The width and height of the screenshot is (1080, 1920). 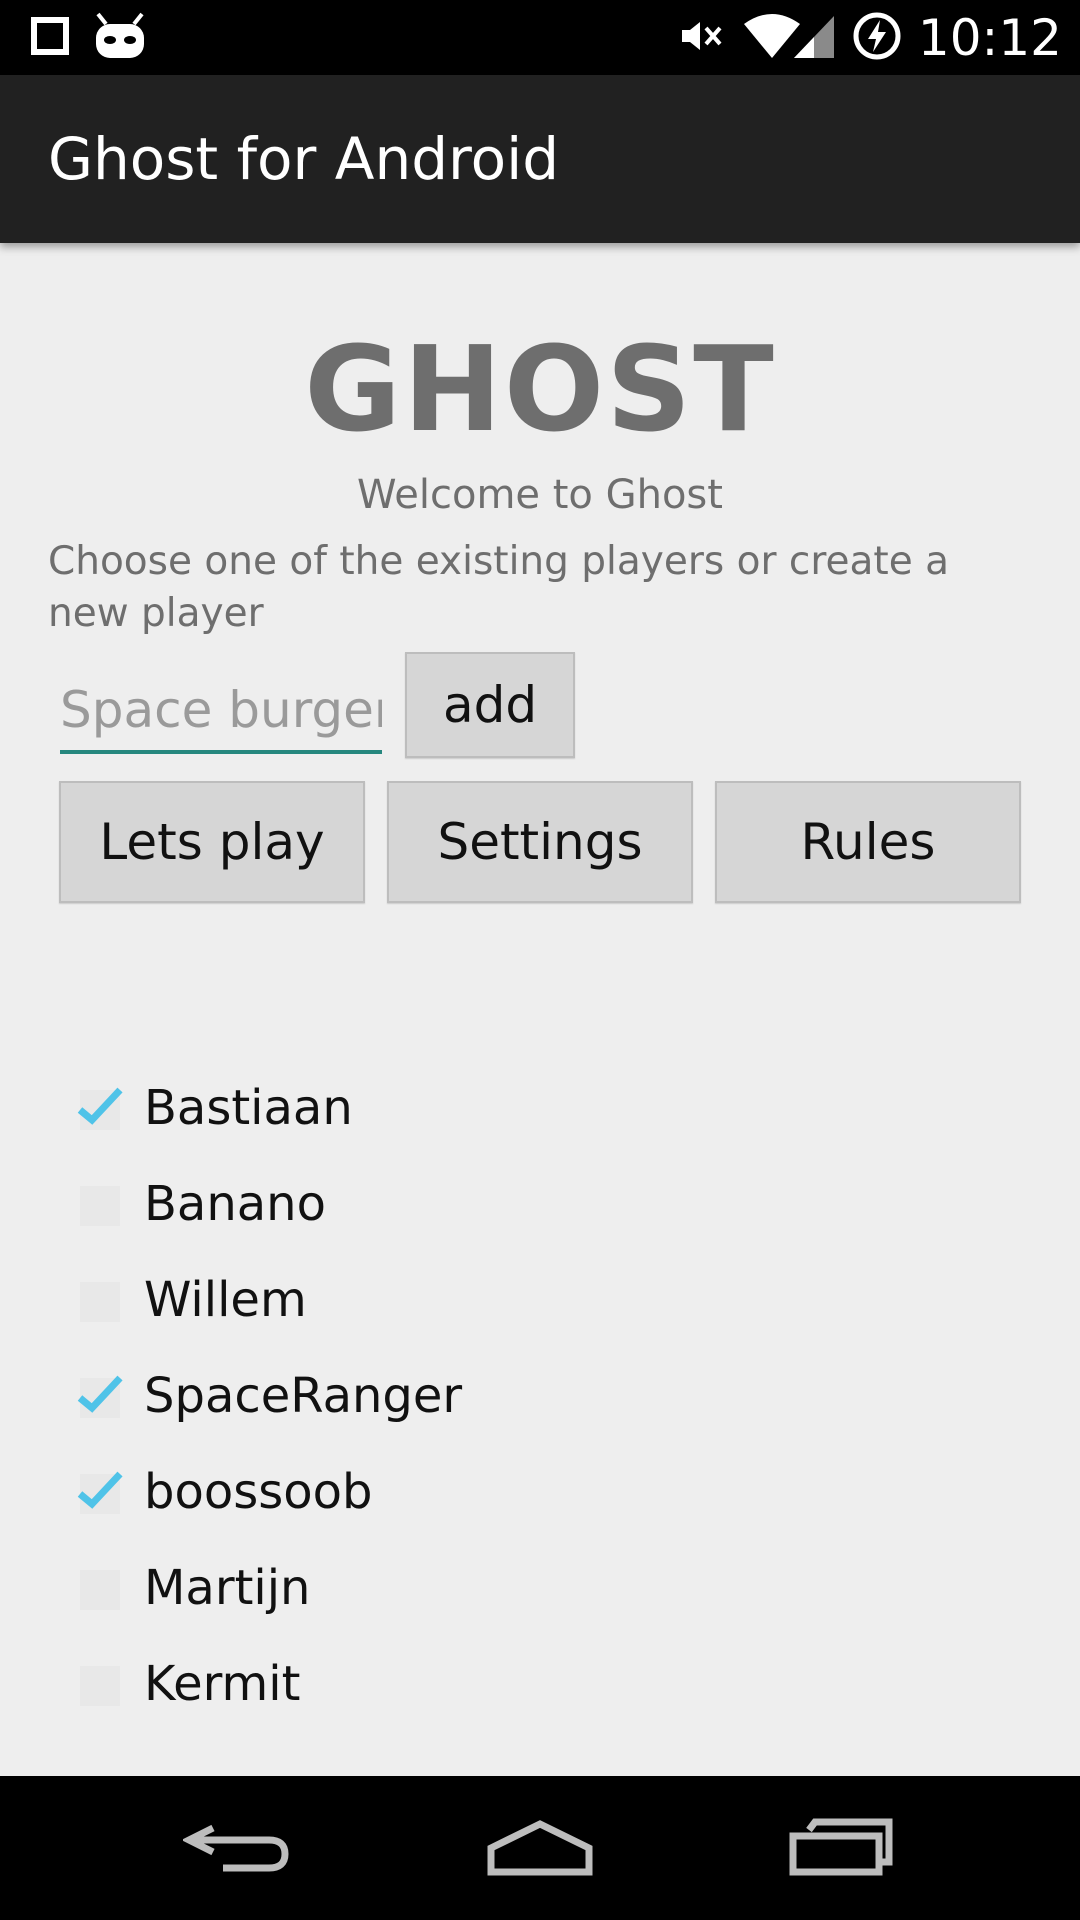 What do you see at coordinates (545, 1588) in the screenshot?
I see `player-row-martijn: Martijn` at bounding box center [545, 1588].